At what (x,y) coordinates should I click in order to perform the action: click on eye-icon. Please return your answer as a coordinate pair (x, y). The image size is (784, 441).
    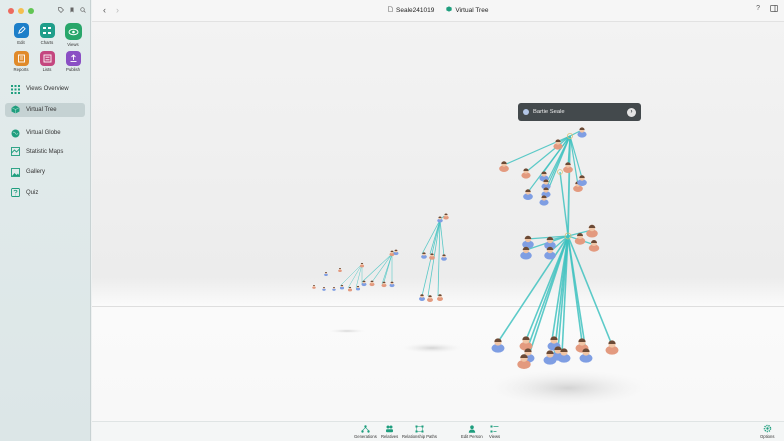
    Looking at the image, I should click on (73, 31).